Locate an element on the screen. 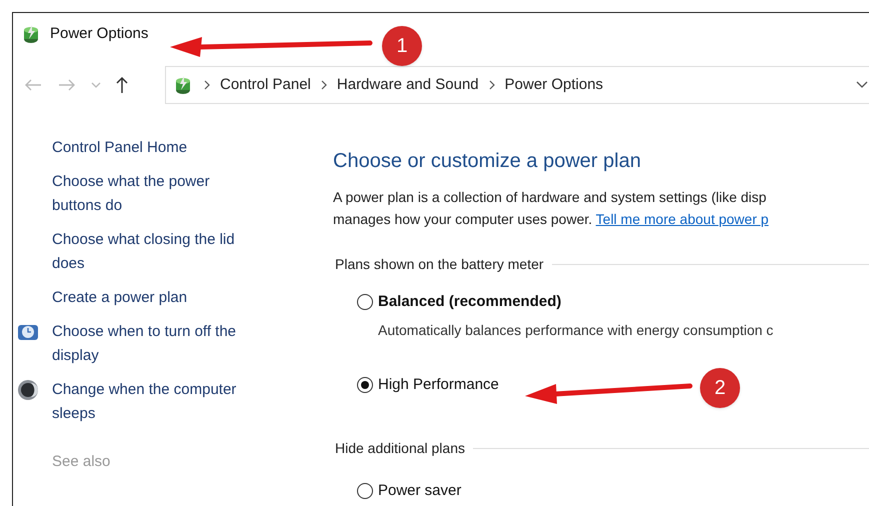  section-heading: Plans shown on the battery meter is located at coordinates (439, 264).